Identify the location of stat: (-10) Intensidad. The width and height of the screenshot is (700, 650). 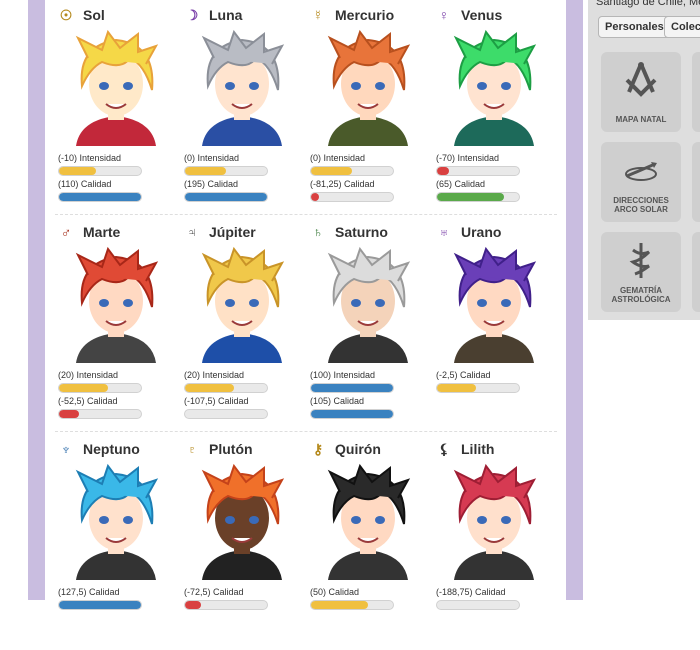
(113, 164).